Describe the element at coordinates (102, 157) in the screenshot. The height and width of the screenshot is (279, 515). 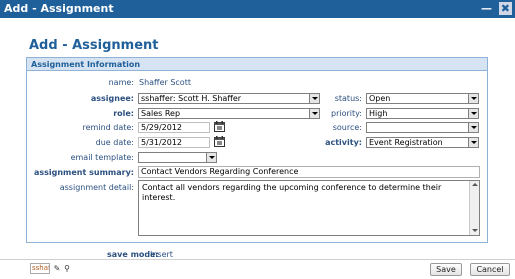
I see `email-template-label: email template:` at that location.